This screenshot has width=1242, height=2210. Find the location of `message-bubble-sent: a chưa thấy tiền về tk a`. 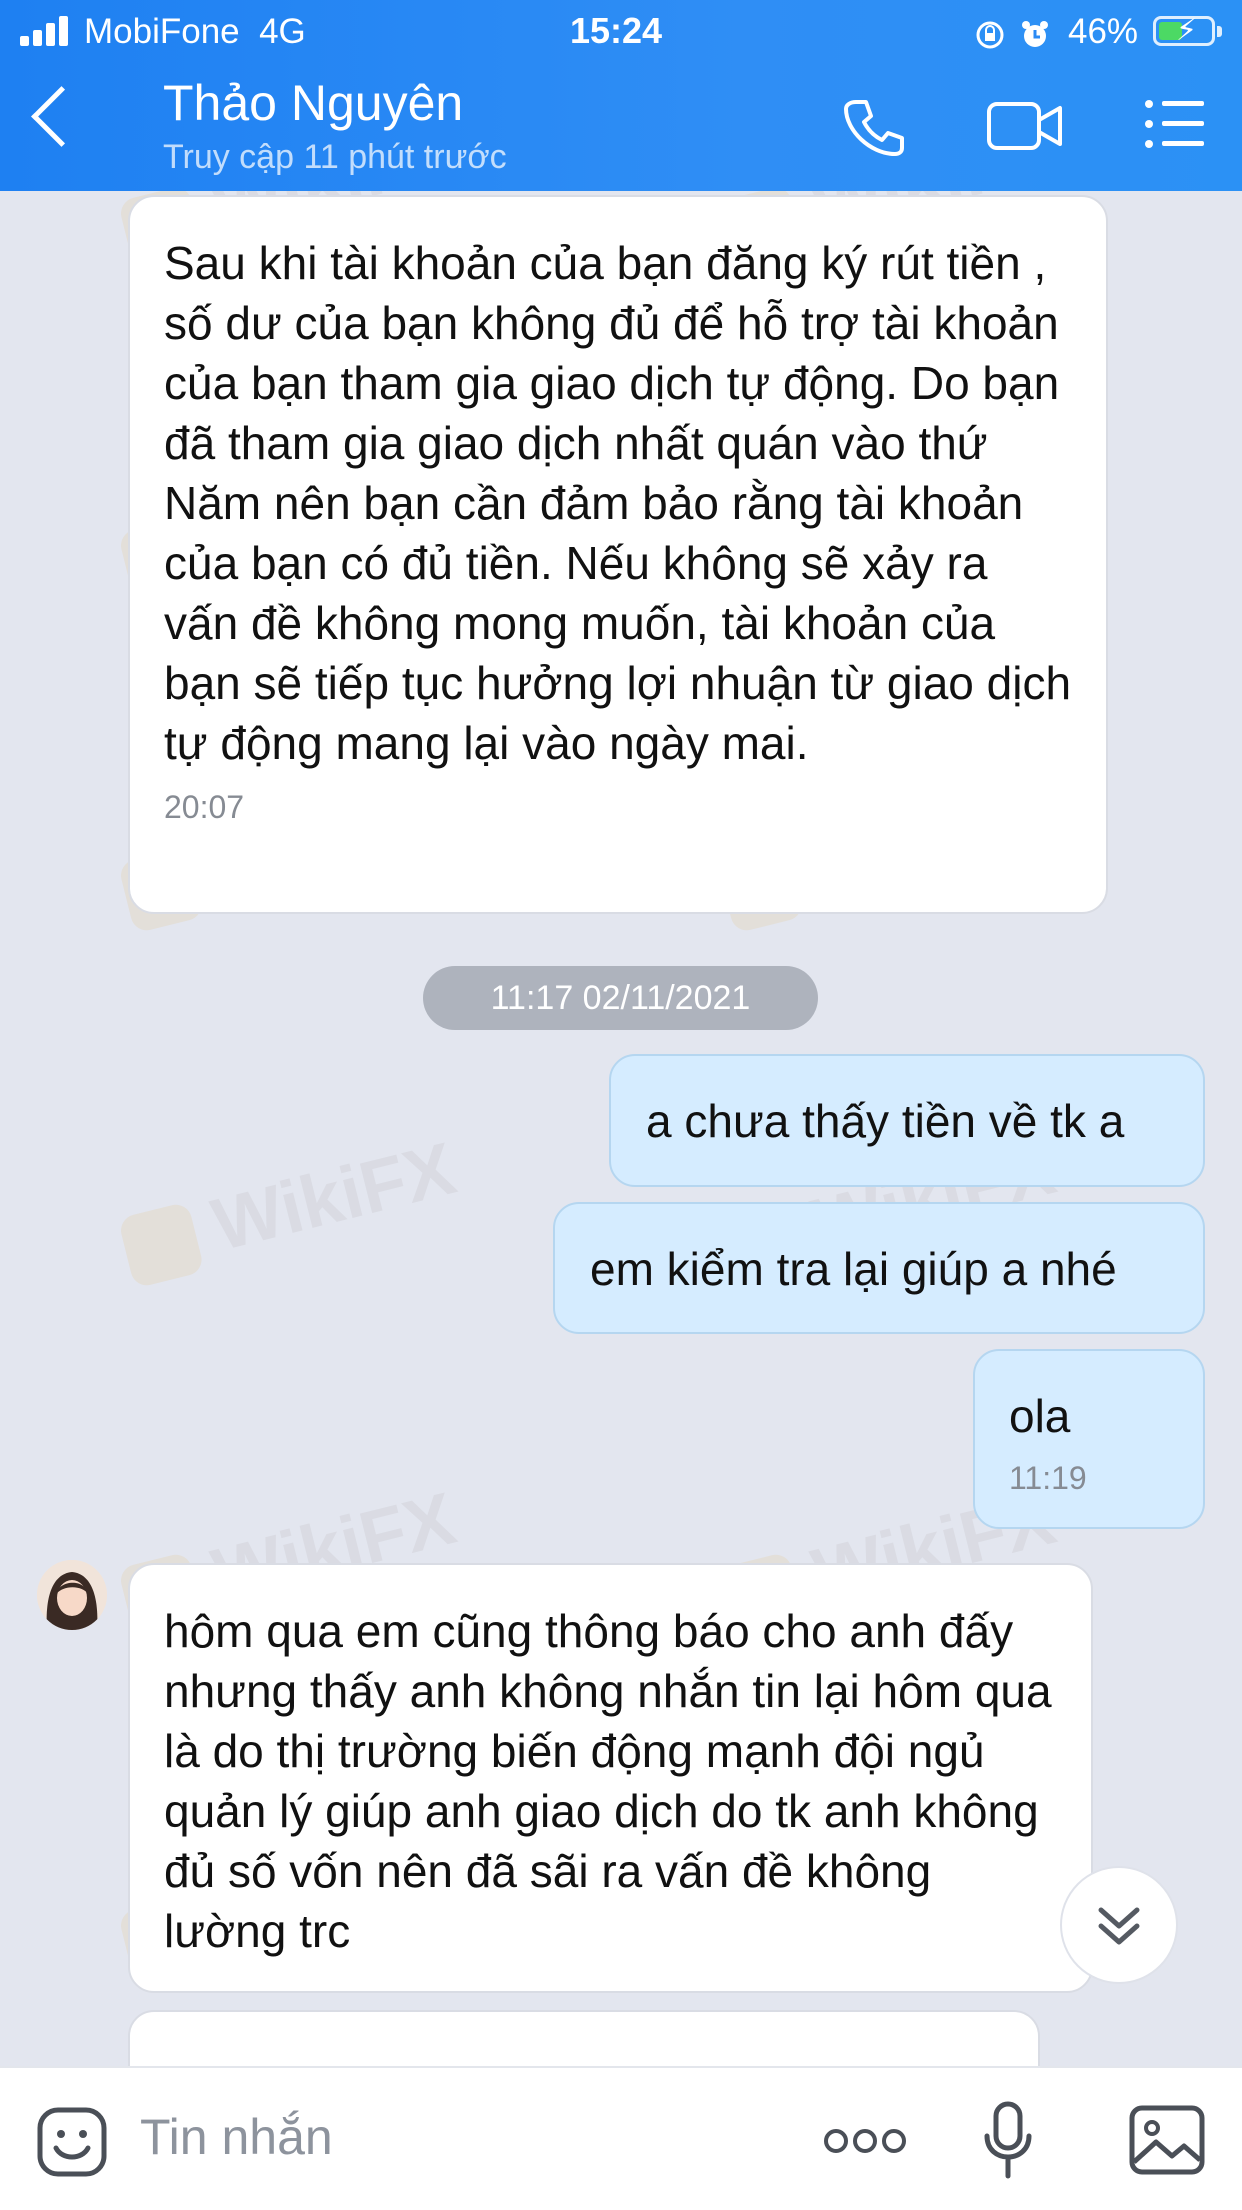

message-bubble-sent: a chưa thấy tiền về tk a is located at coordinates (907, 1120).